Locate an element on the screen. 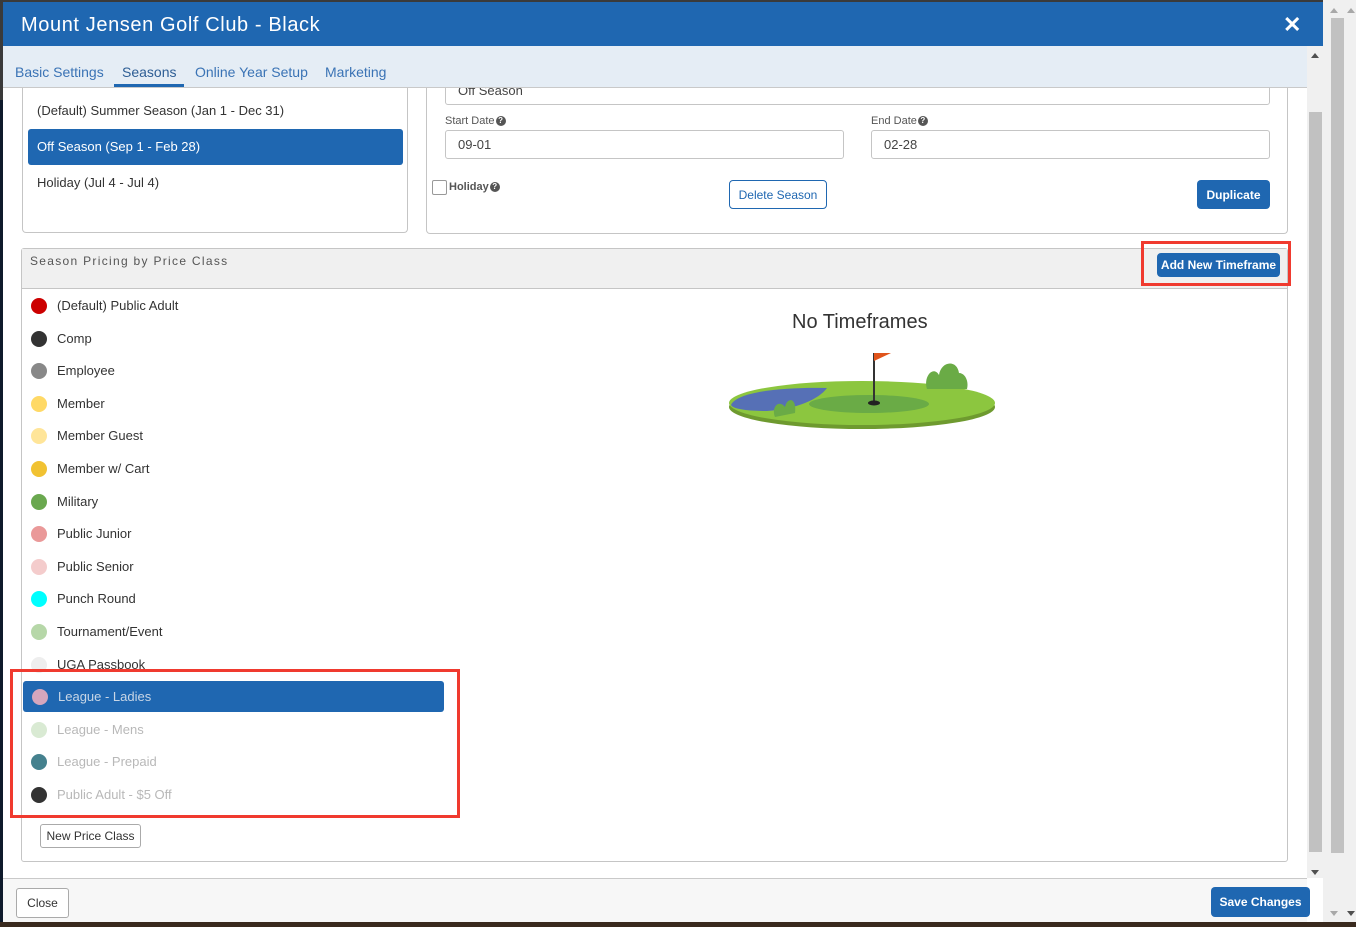  modal-footer: Close Save Changes is located at coordinates (656, 900).